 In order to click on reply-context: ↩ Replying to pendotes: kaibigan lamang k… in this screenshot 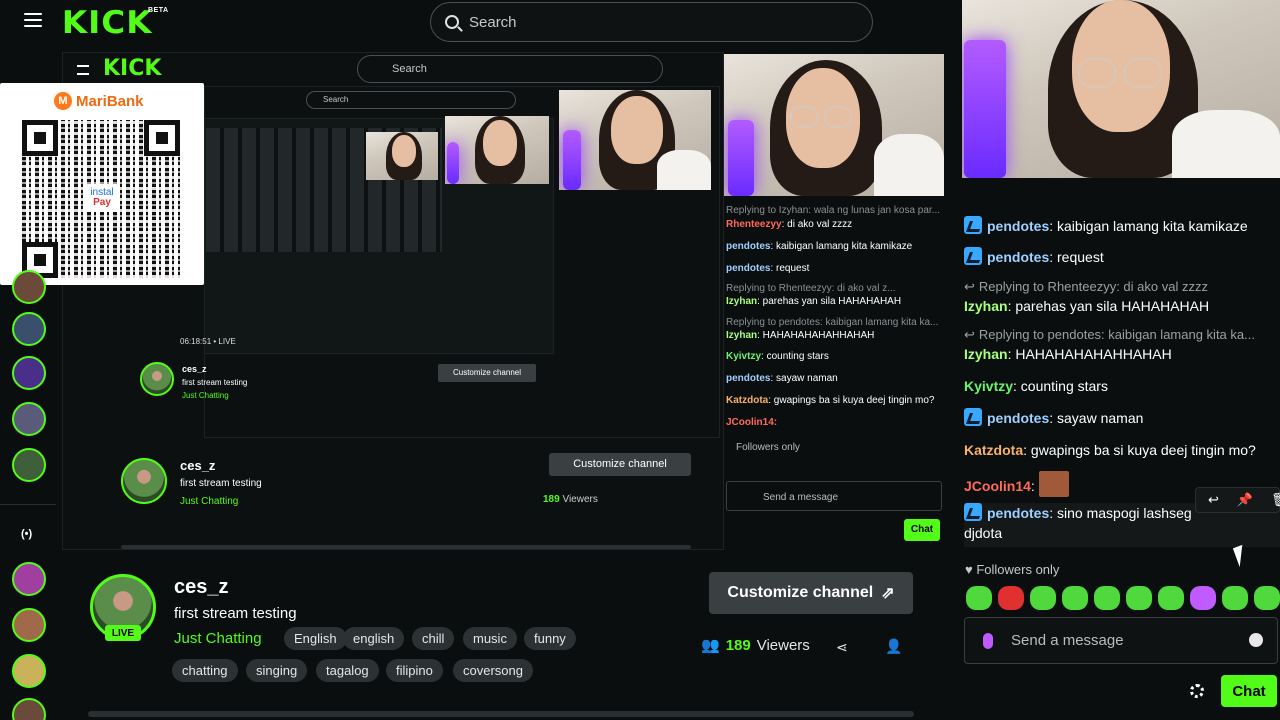, I will do `click(1109, 334)`.